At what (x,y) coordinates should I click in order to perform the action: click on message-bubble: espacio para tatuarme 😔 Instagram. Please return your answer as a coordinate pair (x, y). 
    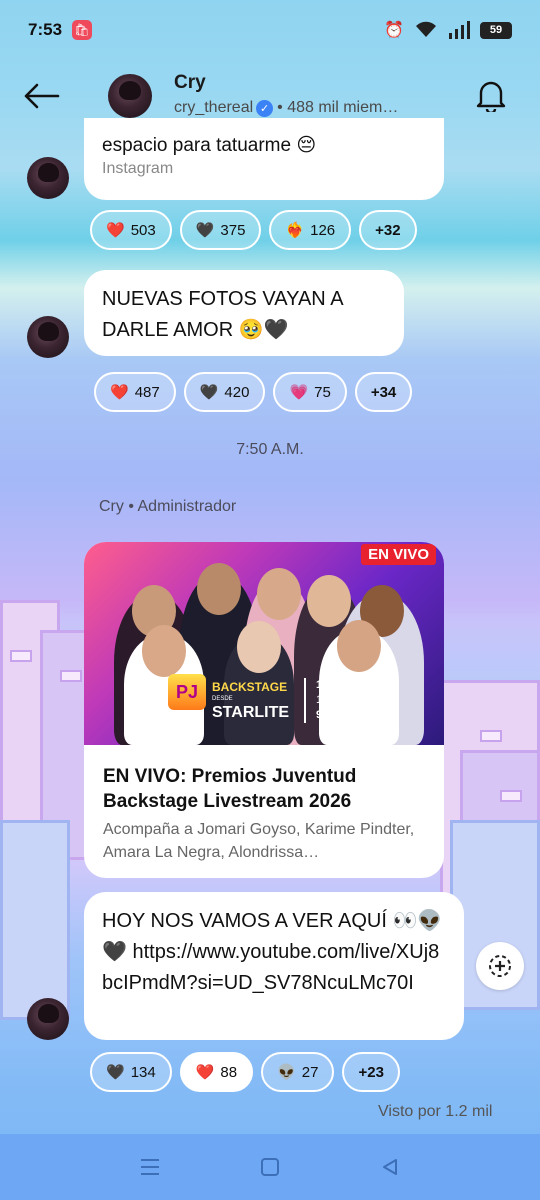
    Looking at the image, I should click on (264, 159).